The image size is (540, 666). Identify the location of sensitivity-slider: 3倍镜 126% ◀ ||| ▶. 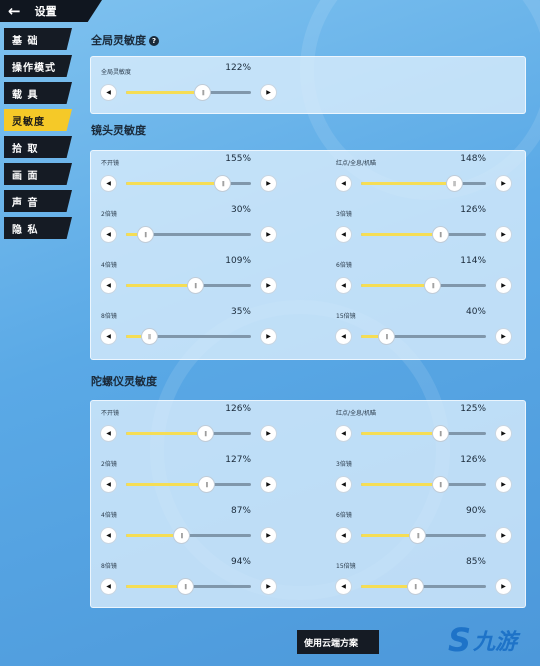
(423, 478).